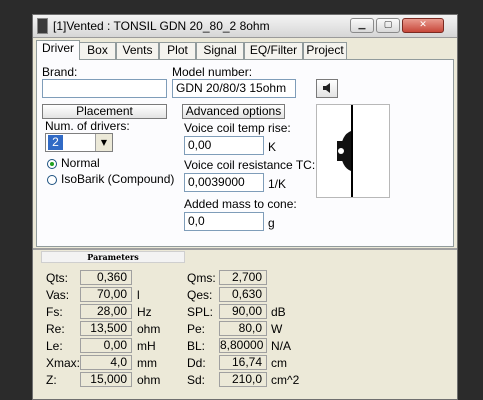 Image resolution: width=483 pixels, height=400 pixels. Describe the element at coordinates (234, 88) in the screenshot. I see `model-field: GDN 20/80/3 15ohm` at that location.